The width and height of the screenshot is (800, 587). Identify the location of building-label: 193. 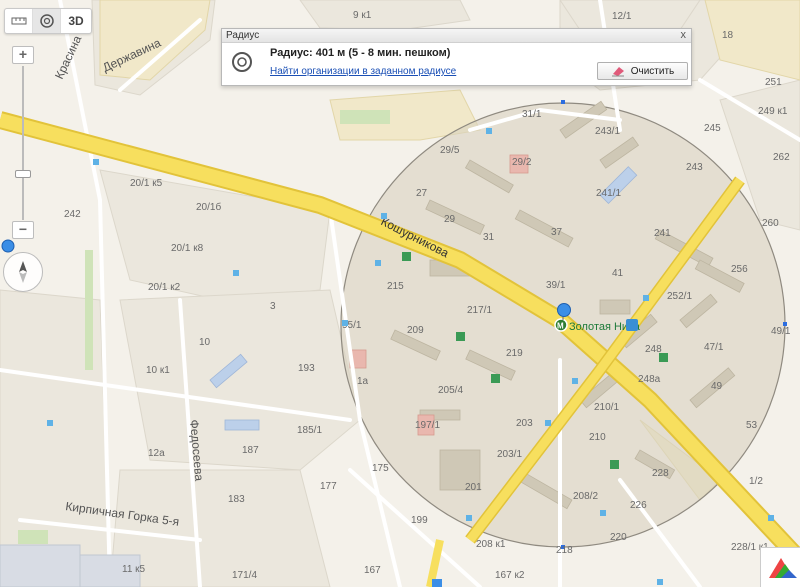
(306, 368).